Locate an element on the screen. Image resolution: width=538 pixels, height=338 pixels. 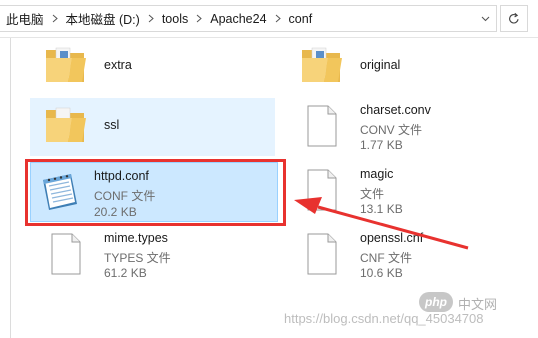
file-size: 20.2 KB is located at coordinates (115, 212).